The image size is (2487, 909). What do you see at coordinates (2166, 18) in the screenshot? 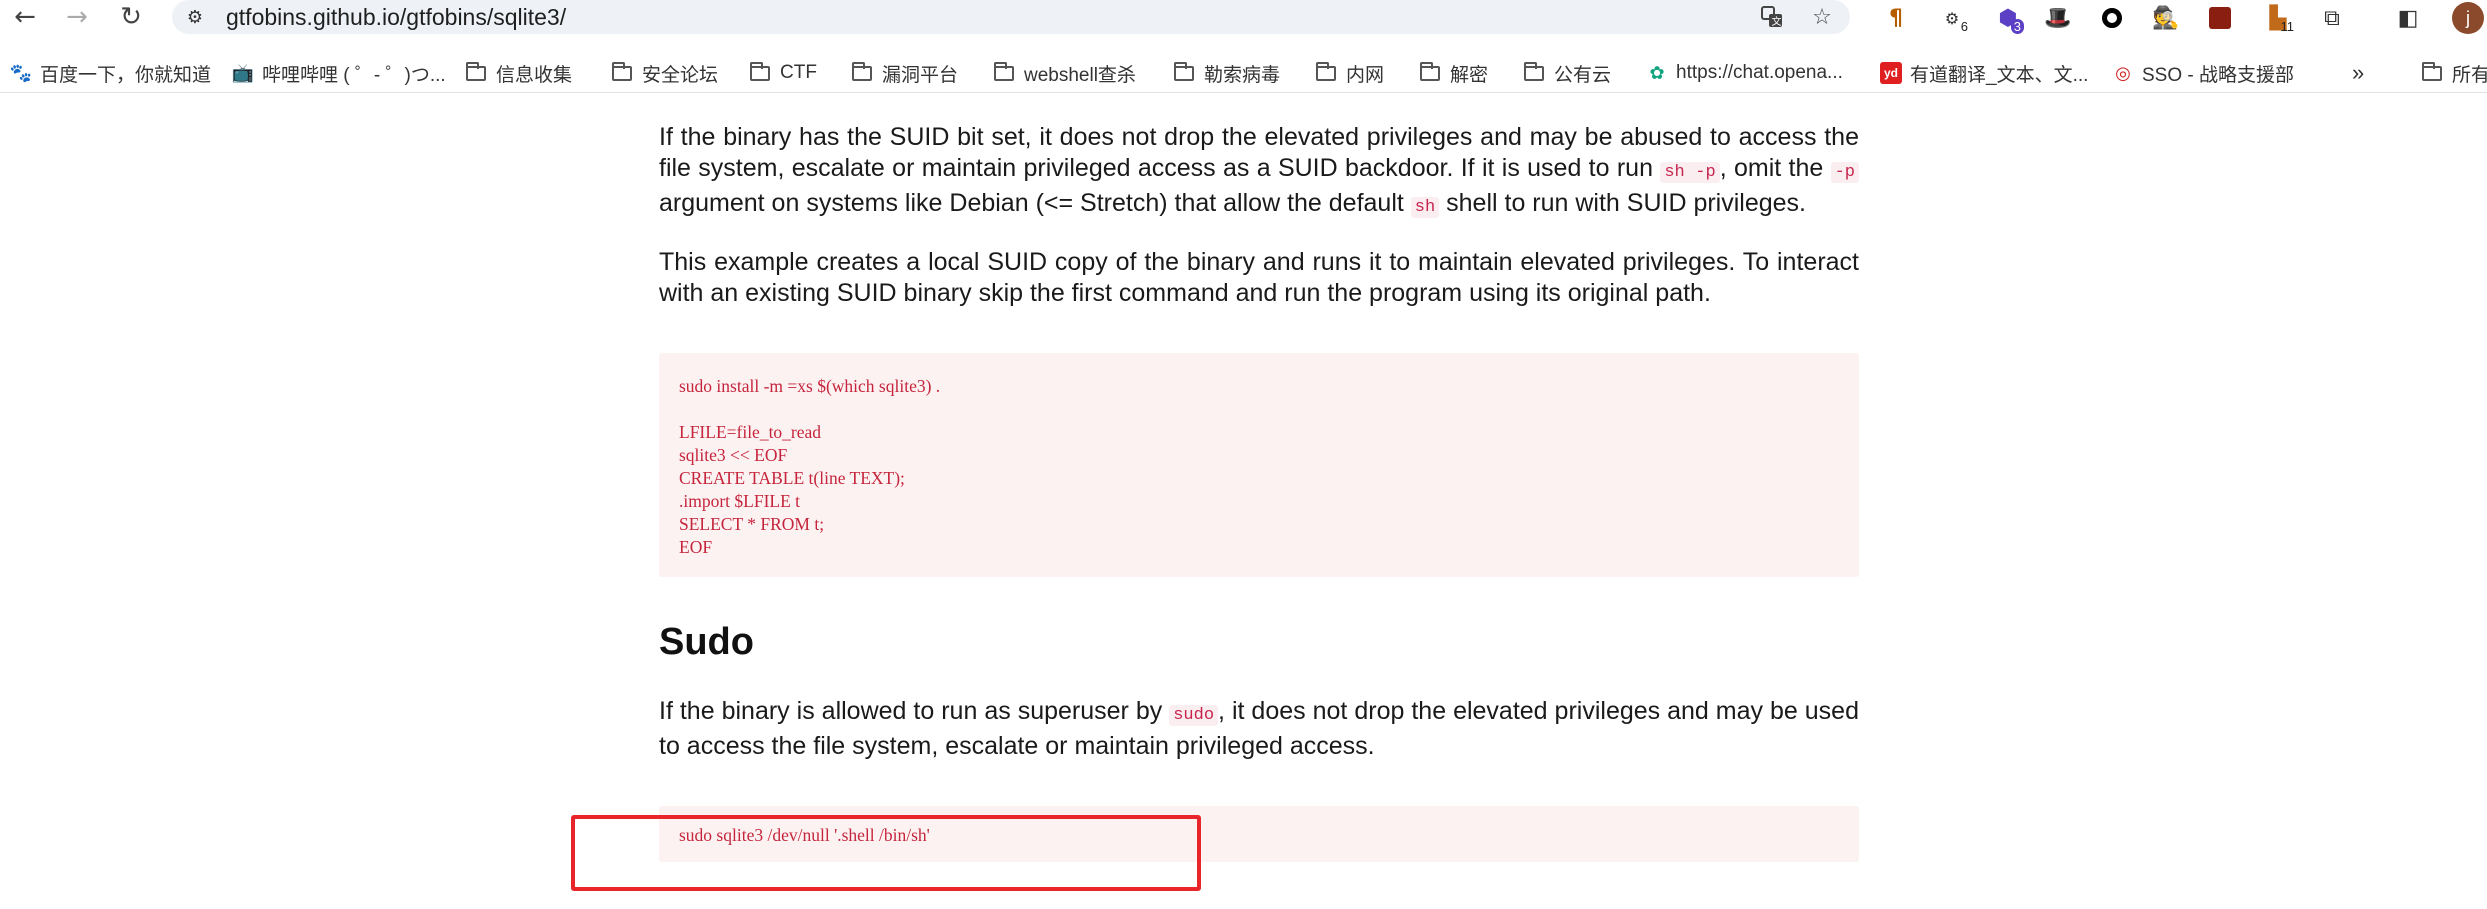
I see `spy-extension-icon: 🕵` at bounding box center [2166, 18].